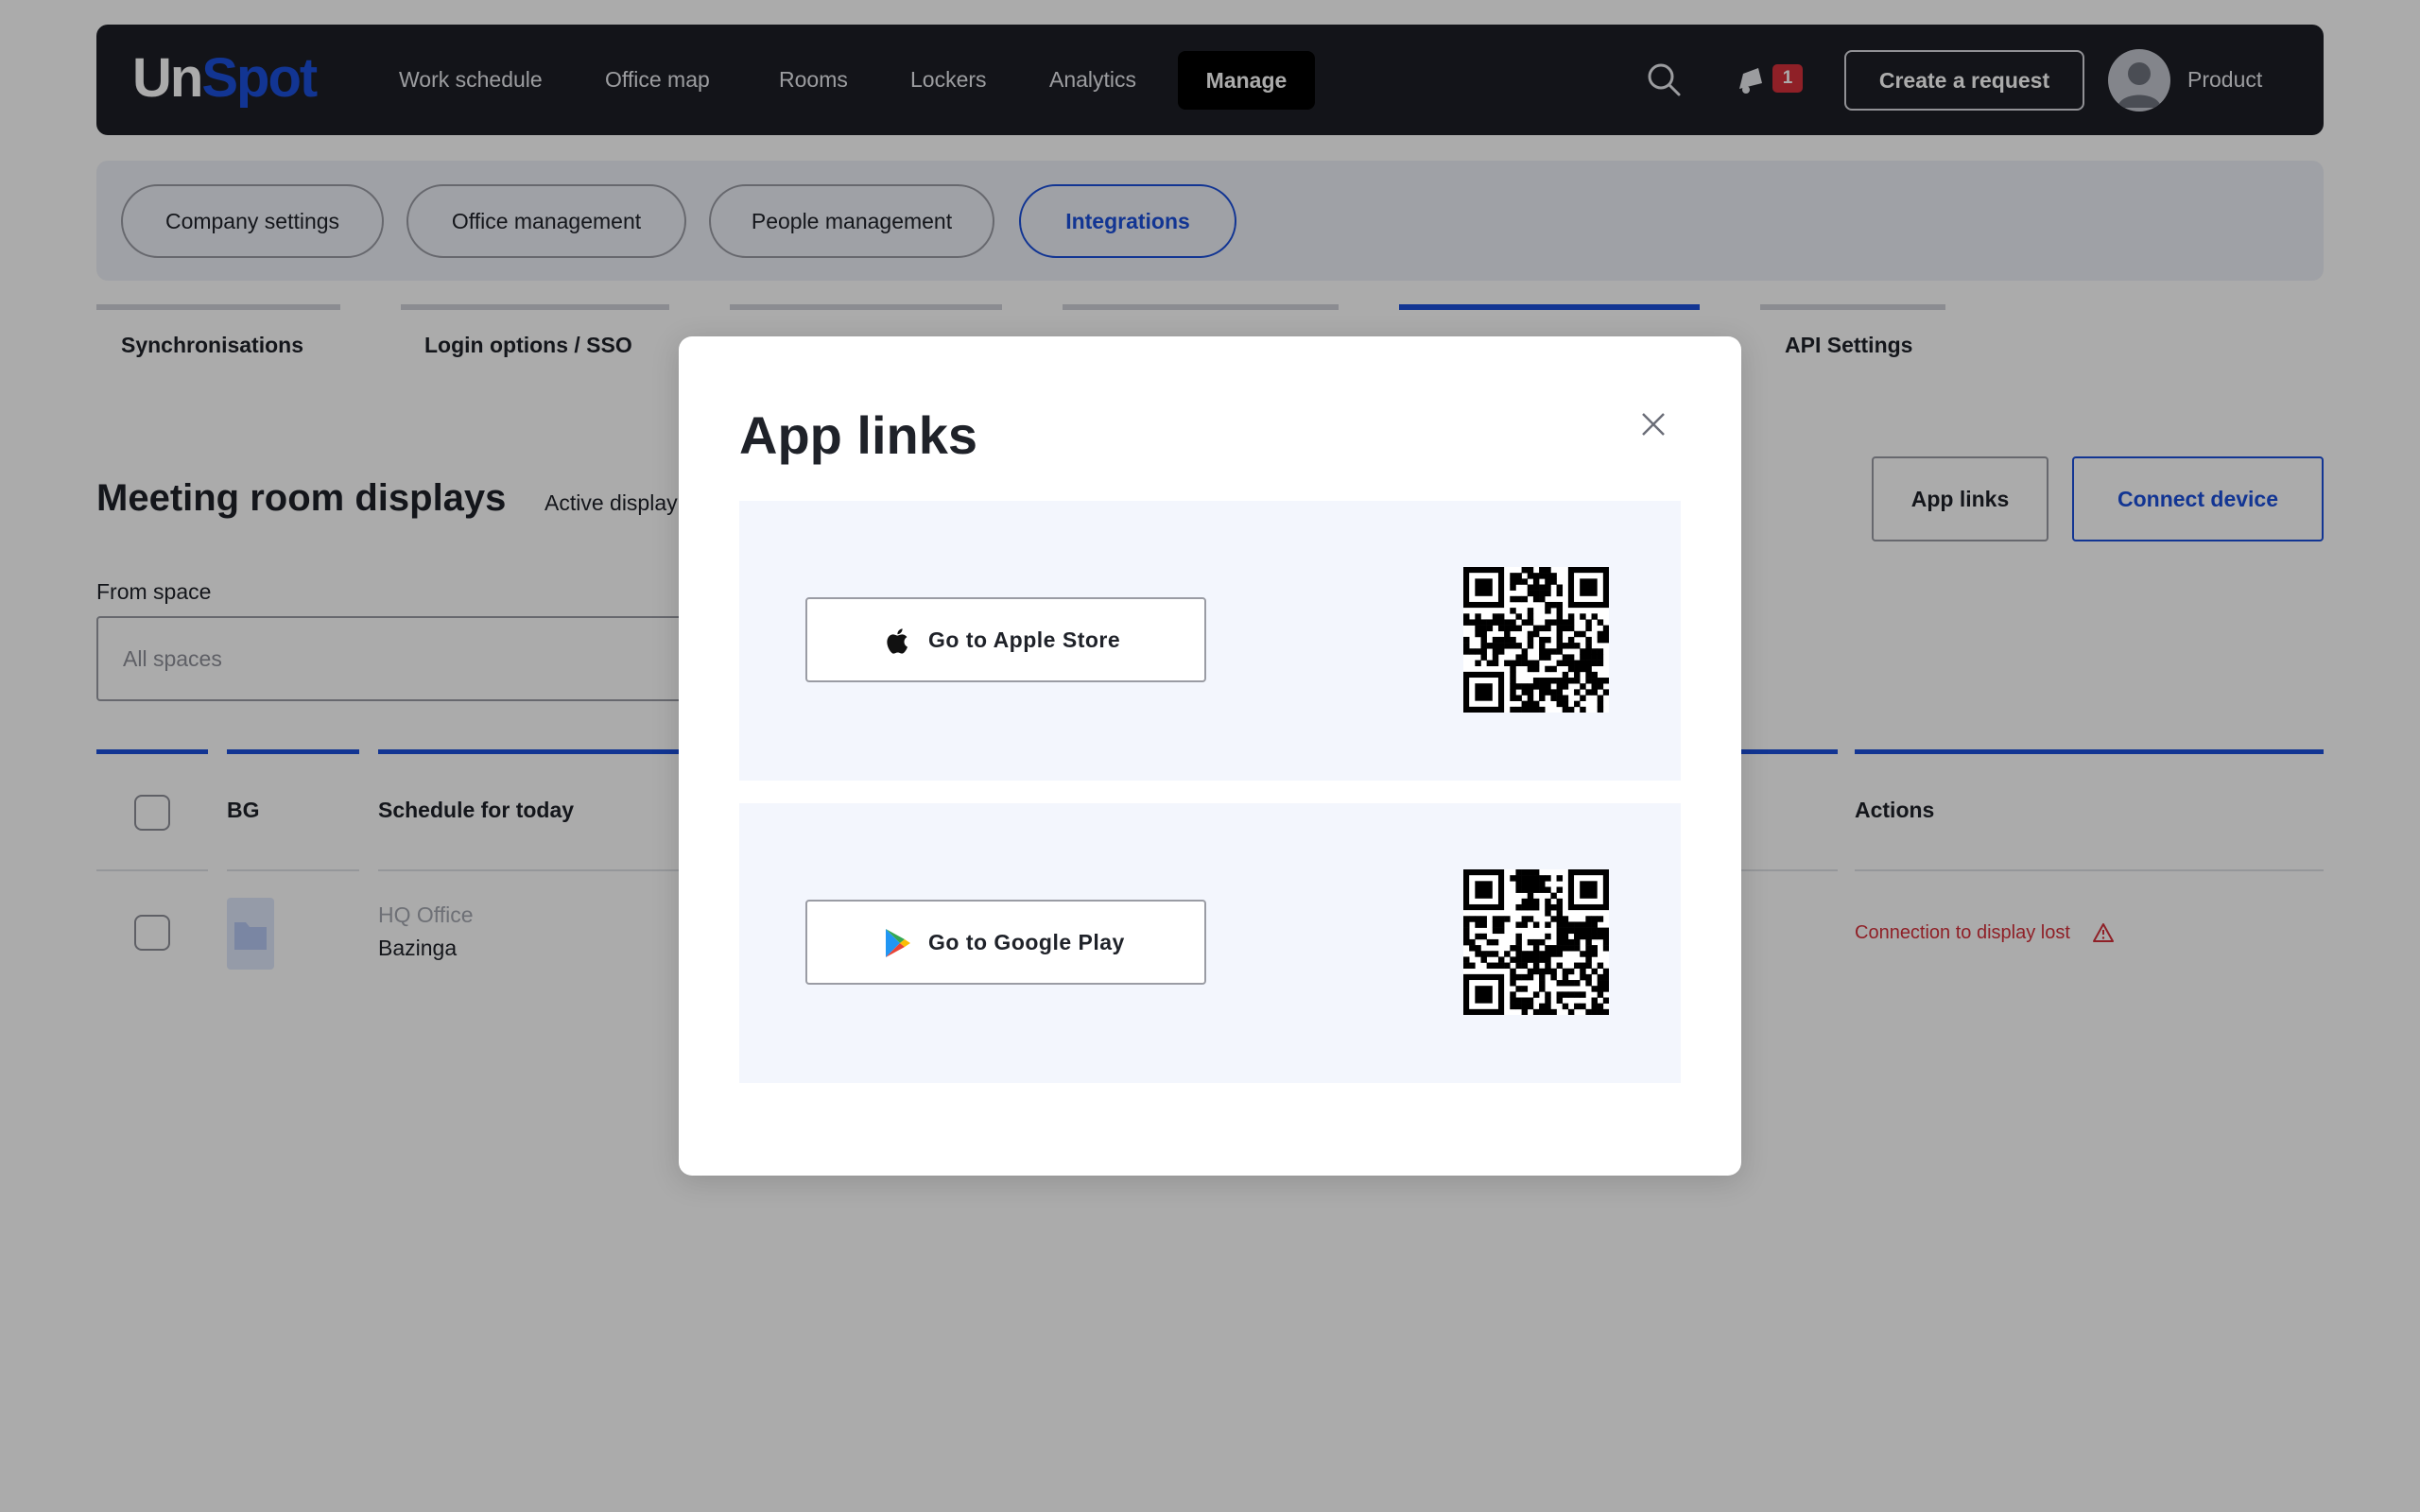  I want to click on google-play-label: Go to Google Play, so click(1026, 942).